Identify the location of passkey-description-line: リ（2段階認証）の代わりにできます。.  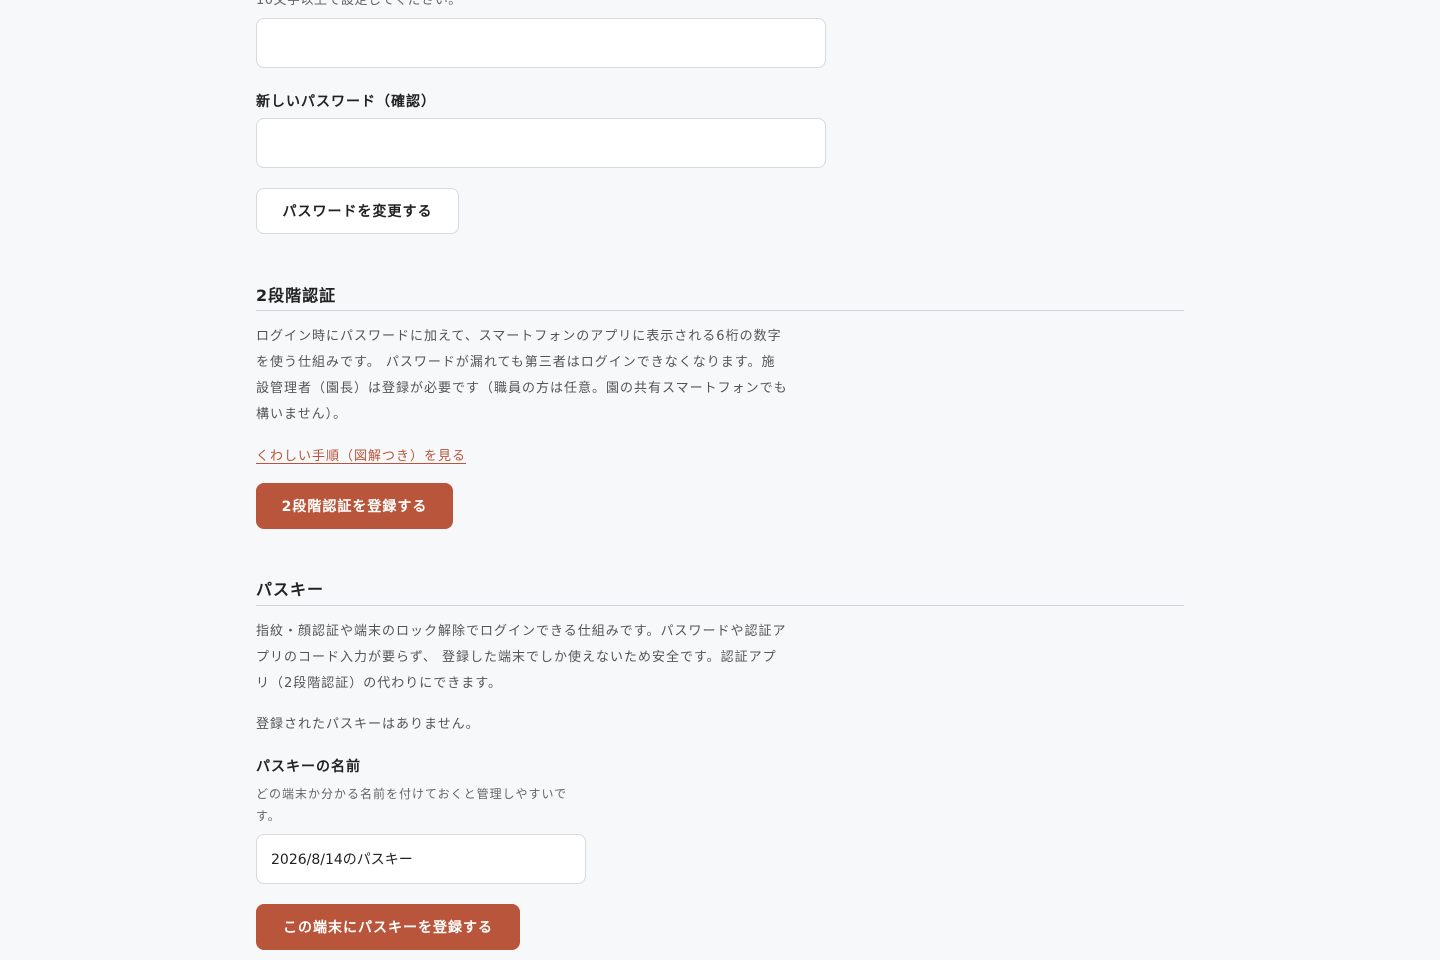
(379, 683).